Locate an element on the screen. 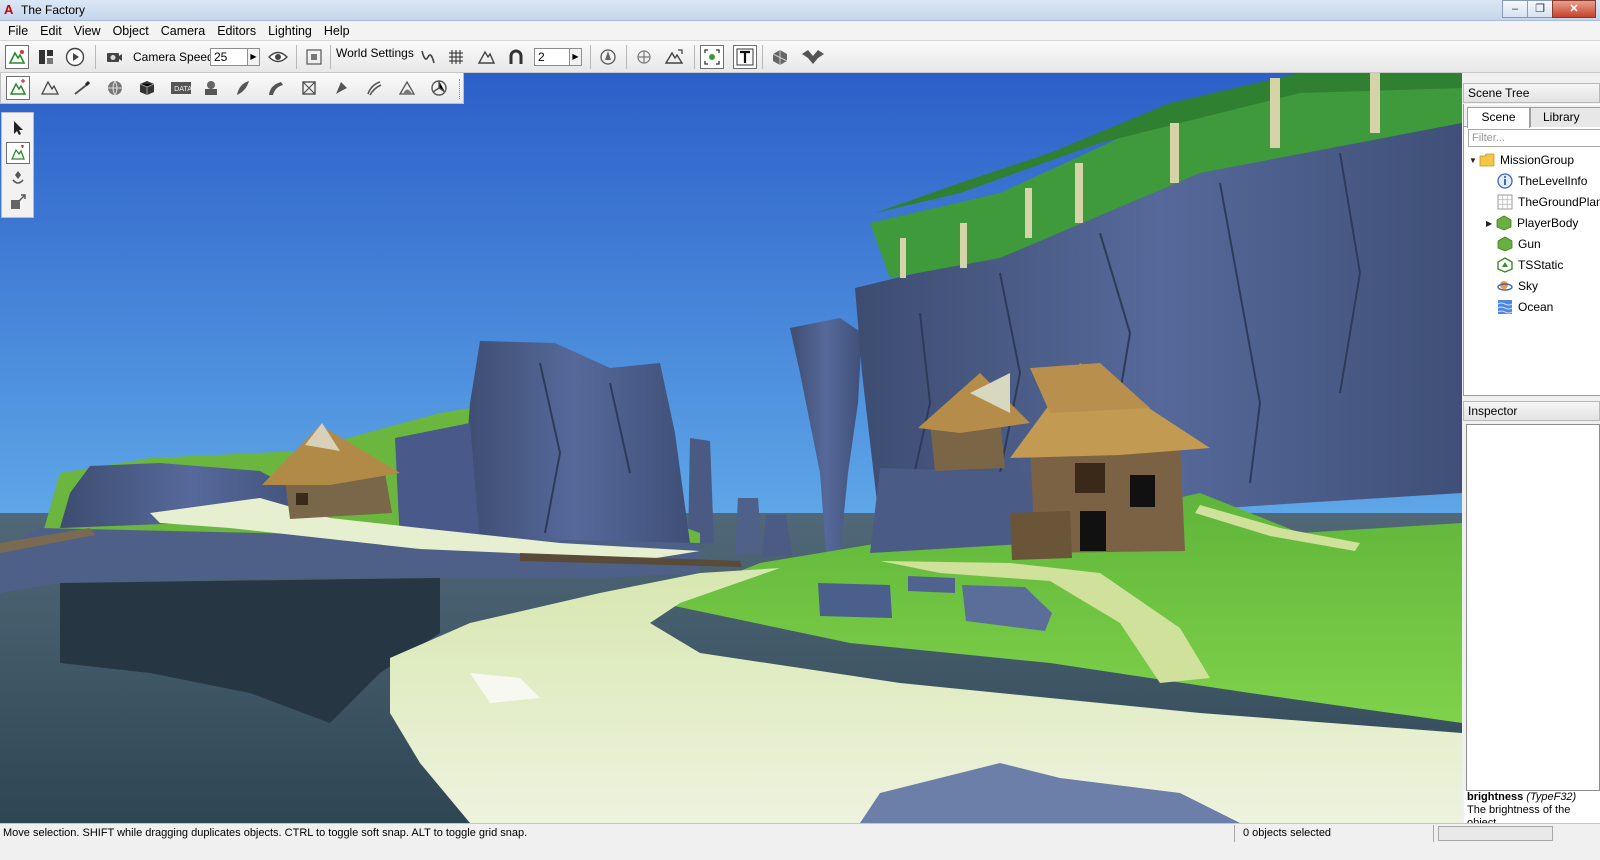  tree-item-label: TSStatic is located at coordinates (1541, 265).